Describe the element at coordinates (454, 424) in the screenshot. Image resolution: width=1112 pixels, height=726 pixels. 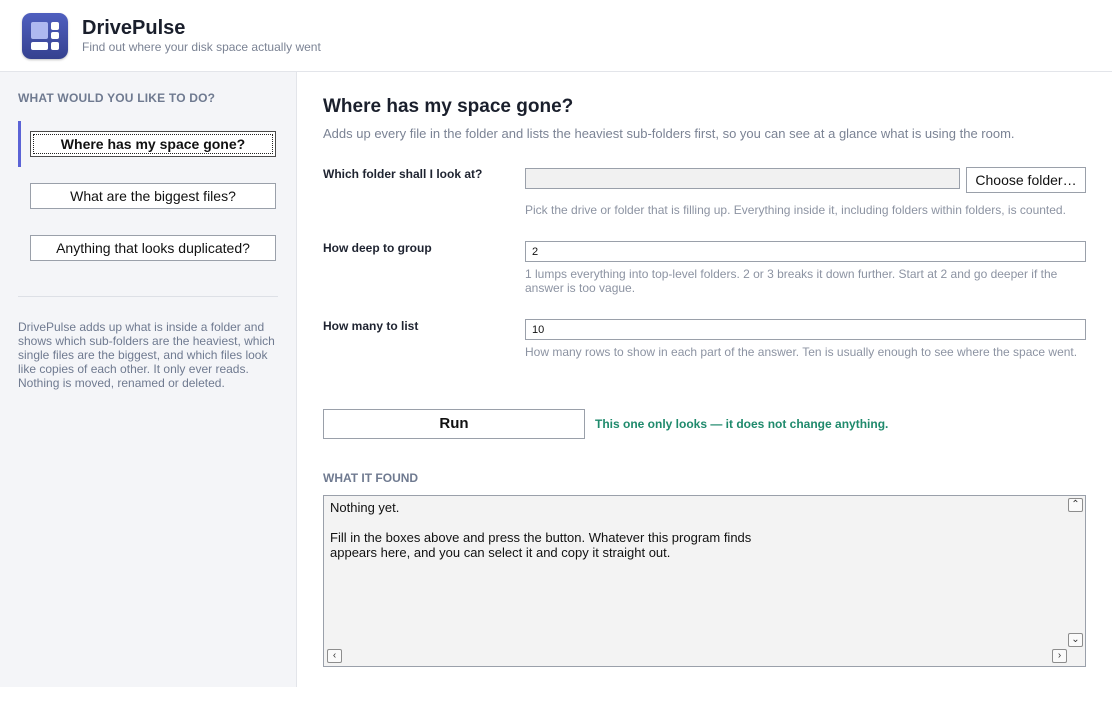
I see `run-button: Run` at that location.